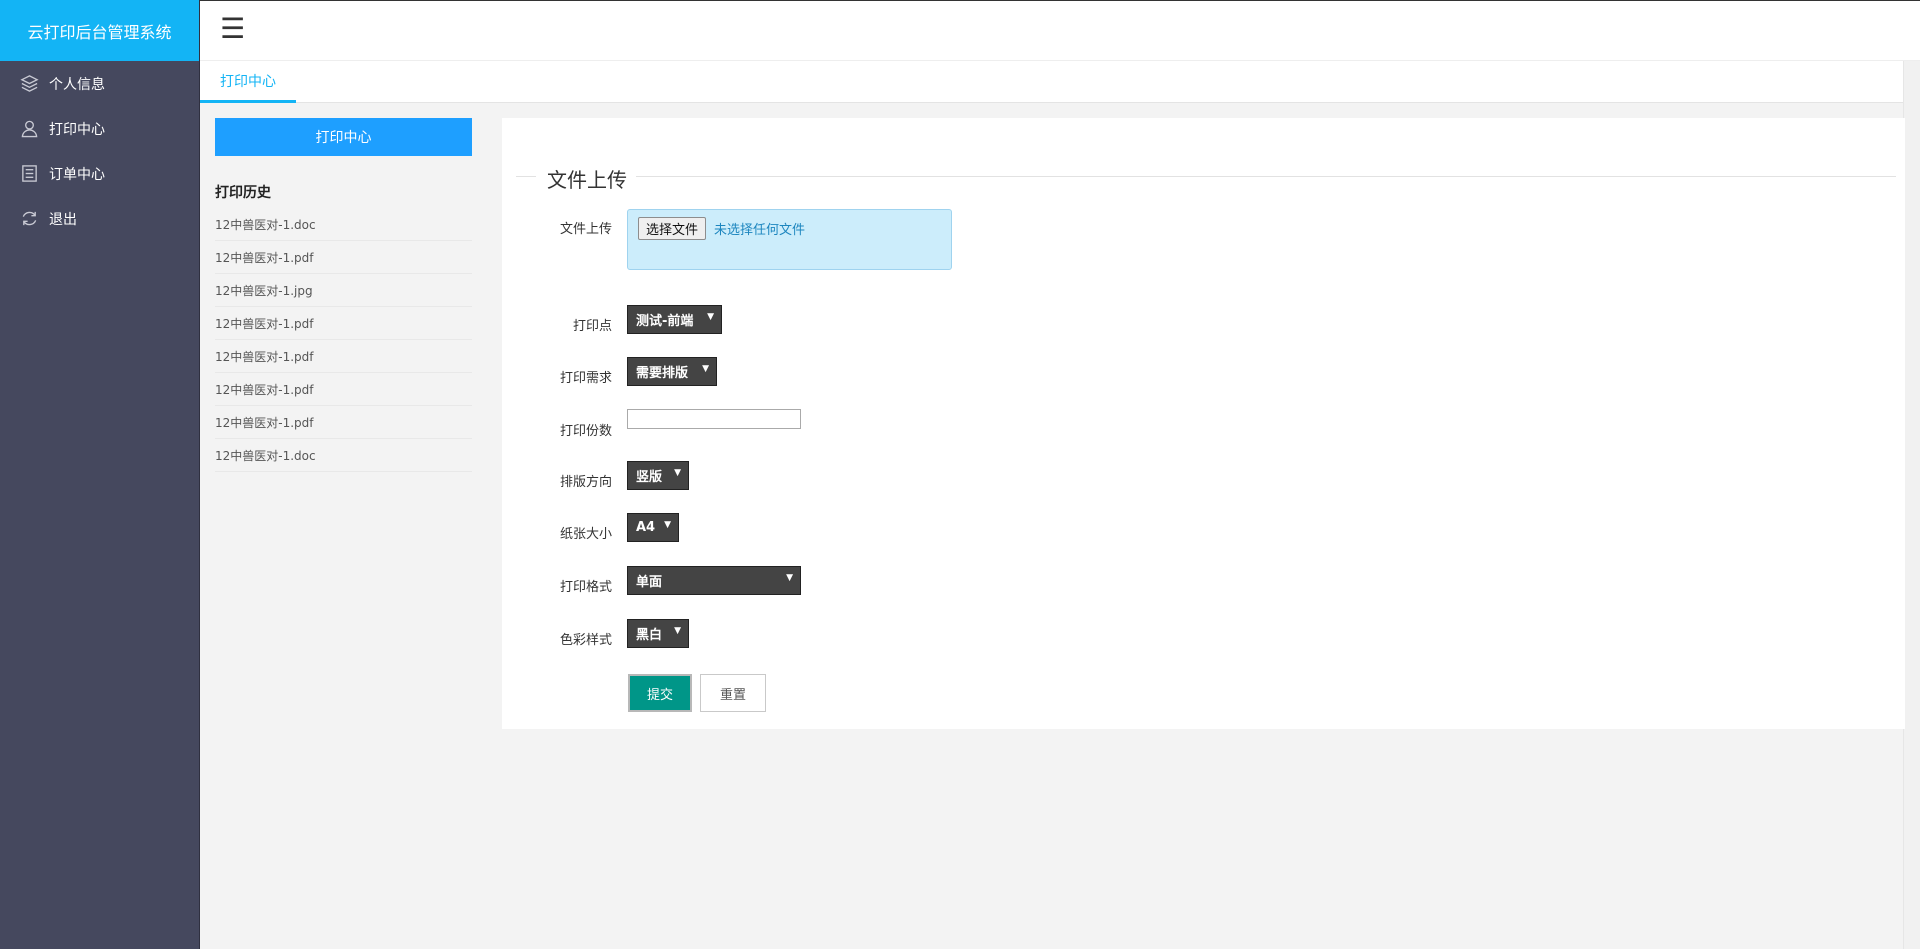 Image resolution: width=1920 pixels, height=949 pixels. I want to click on reset-button: 重置, so click(733, 693).